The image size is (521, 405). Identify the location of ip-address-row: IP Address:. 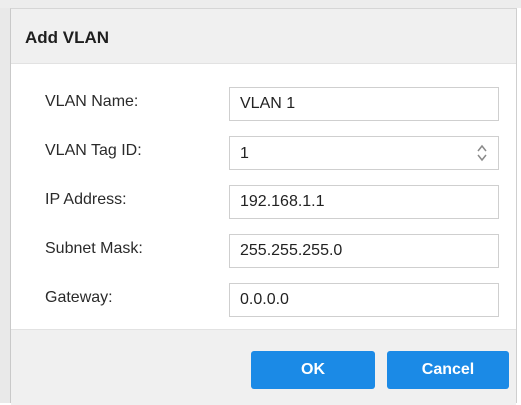
(265, 201).